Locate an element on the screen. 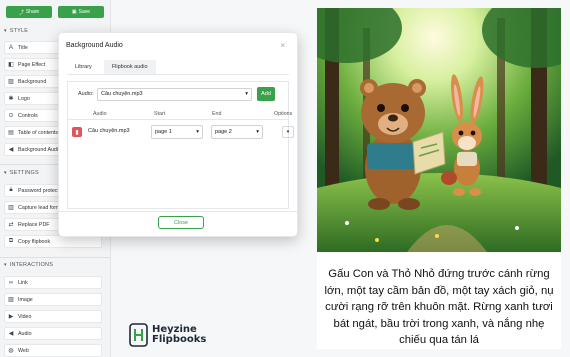 The width and height of the screenshot is (570, 357). logo-line2: Flipbooks is located at coordinates (179, 339).